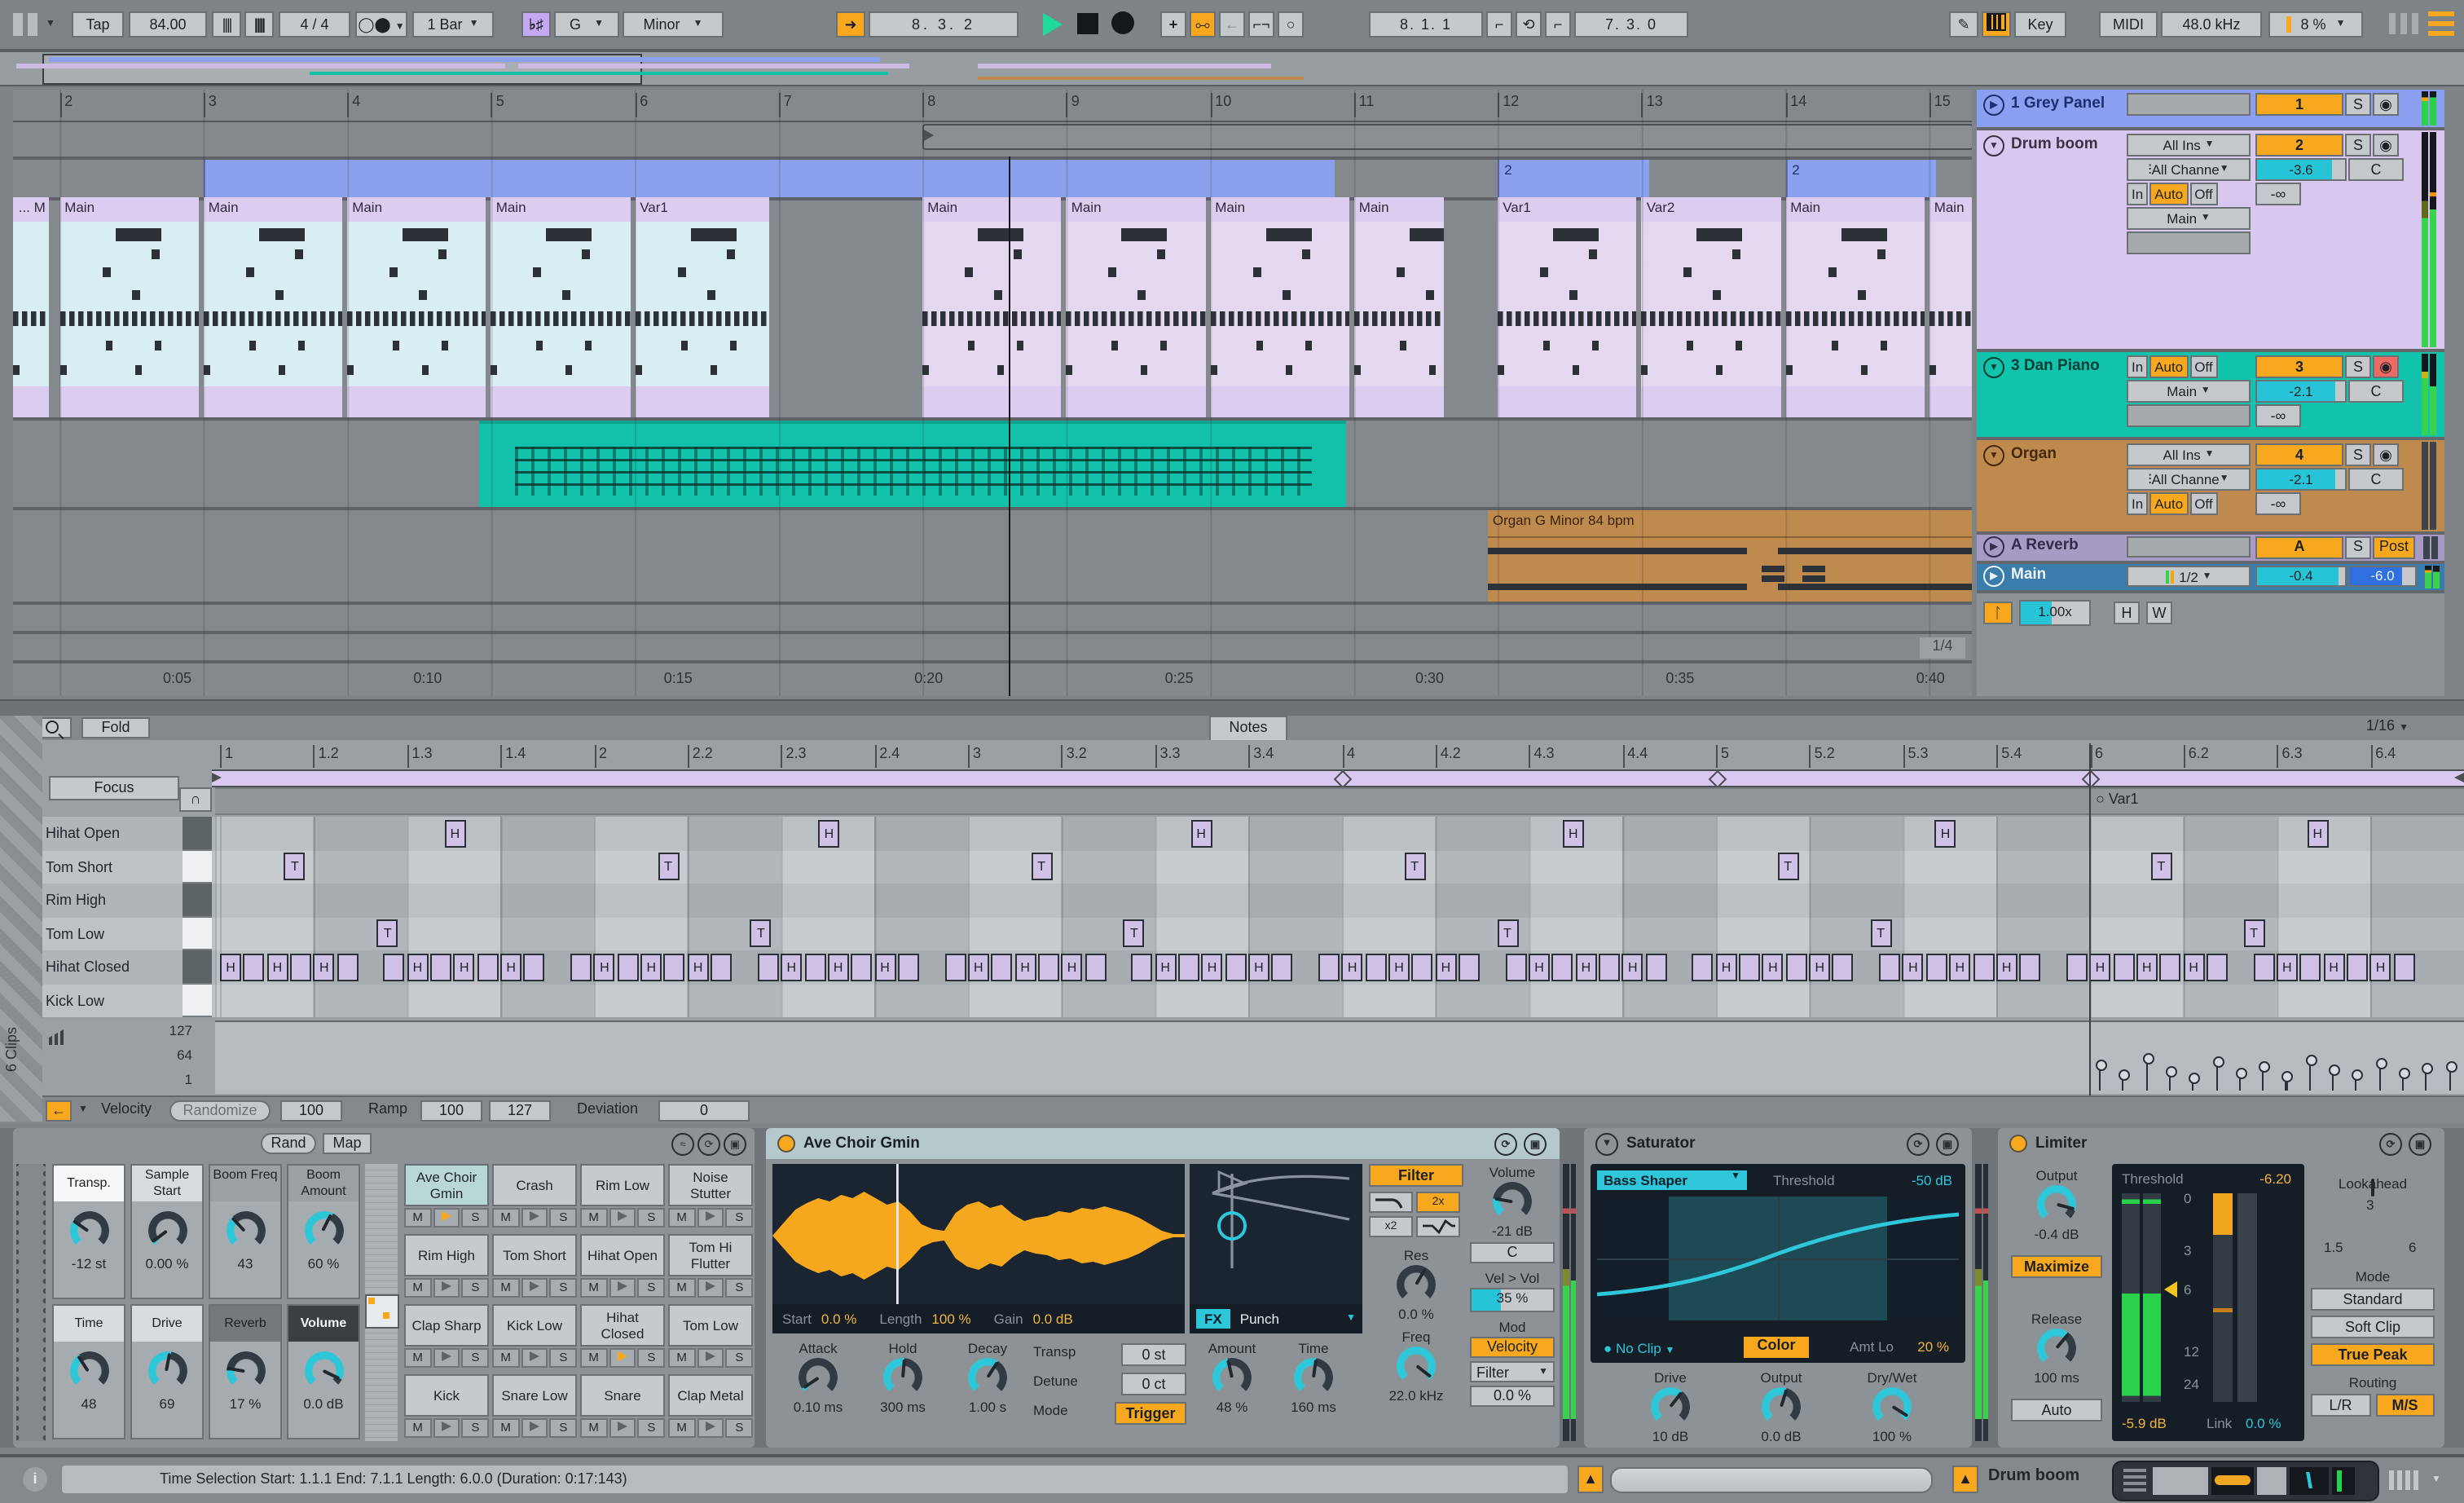 This screenshot has height=1503, width=2464. I want to click on link-icon, so click(26, 24).